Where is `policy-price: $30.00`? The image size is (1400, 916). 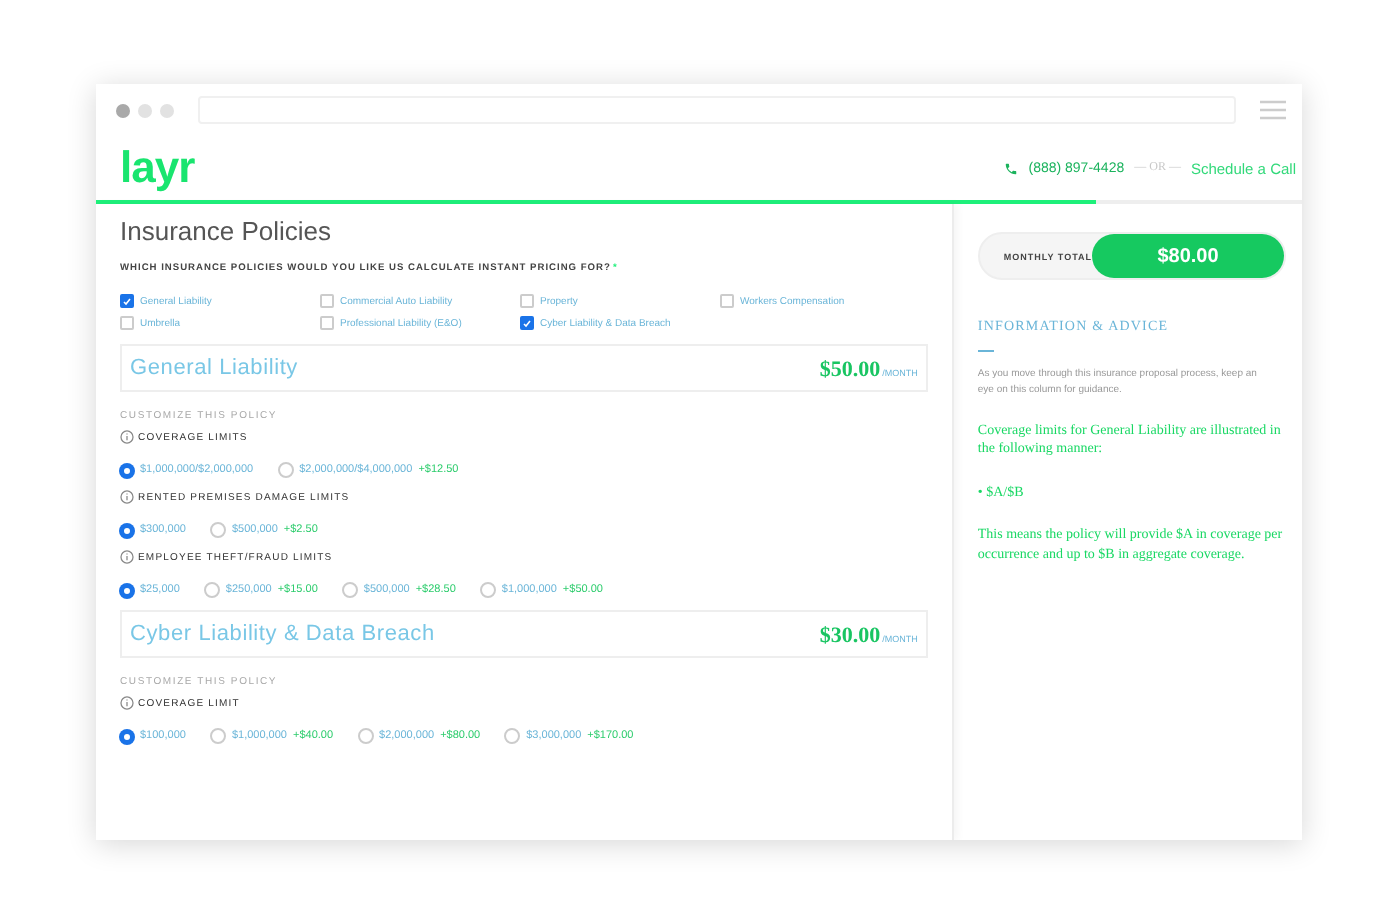
policy-price: $30.00 is located at coordinates (850, 636).